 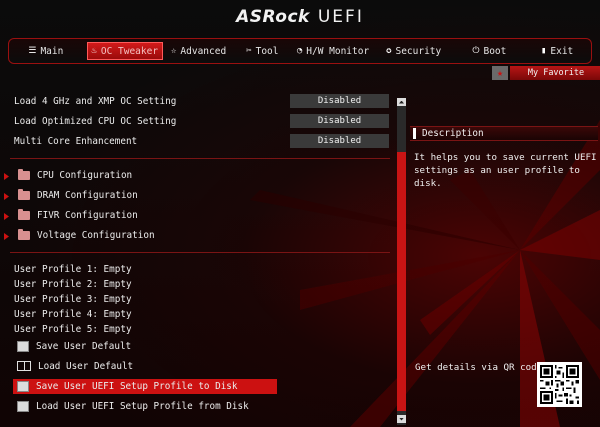 I want to click on scroll-up-button, so click(x=401, y=102).